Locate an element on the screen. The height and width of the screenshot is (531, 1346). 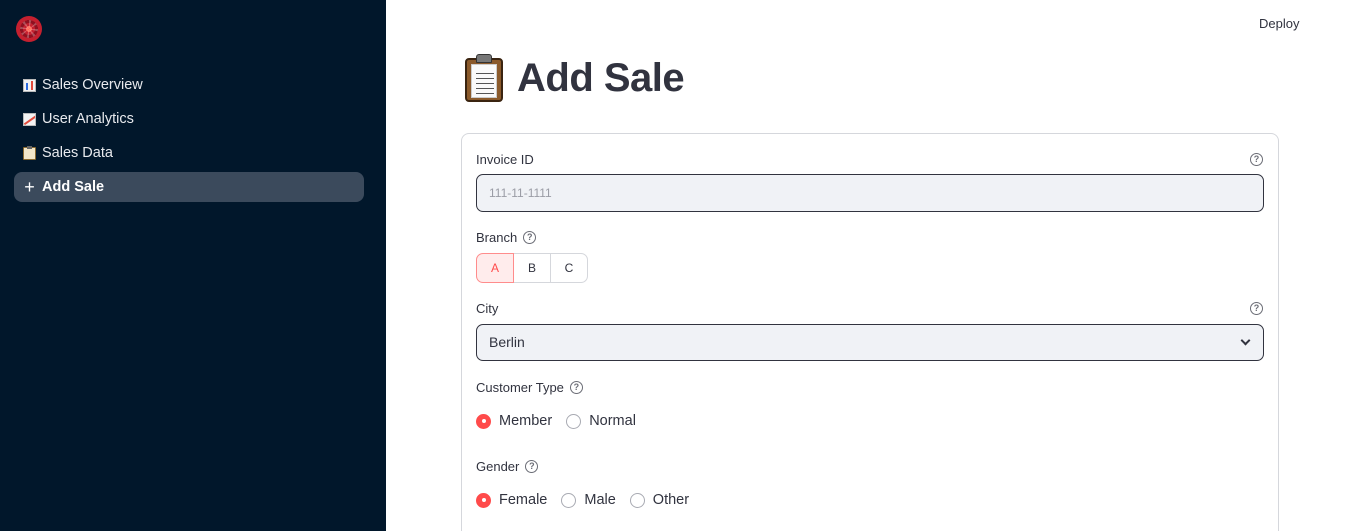
branch-option-a: A is located at coordinates (495, 268).